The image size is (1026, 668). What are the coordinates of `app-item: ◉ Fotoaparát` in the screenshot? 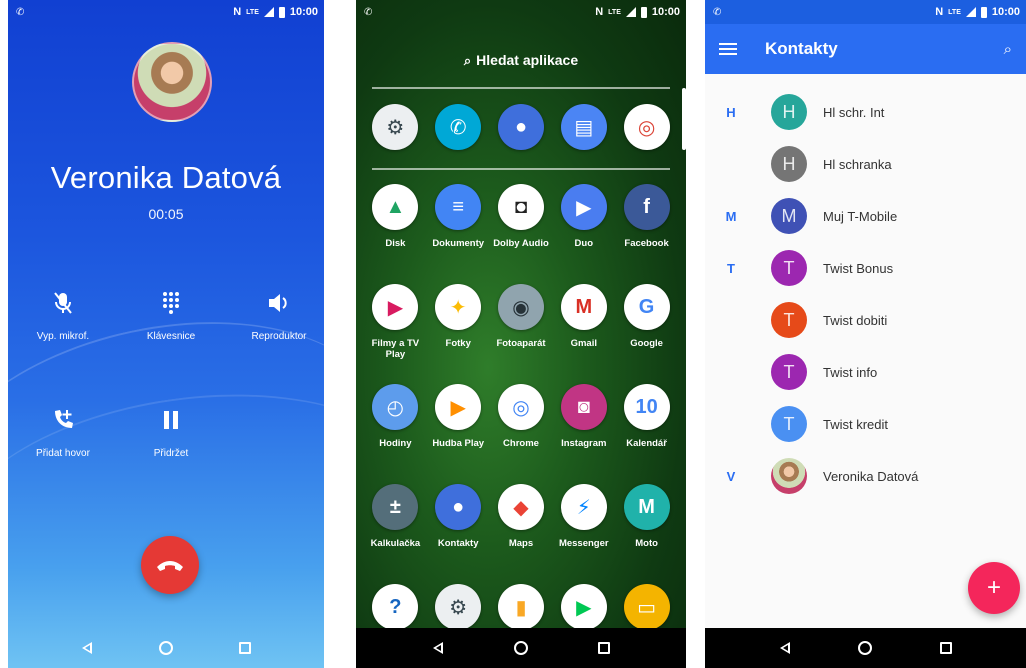 It's located at (521, 334).